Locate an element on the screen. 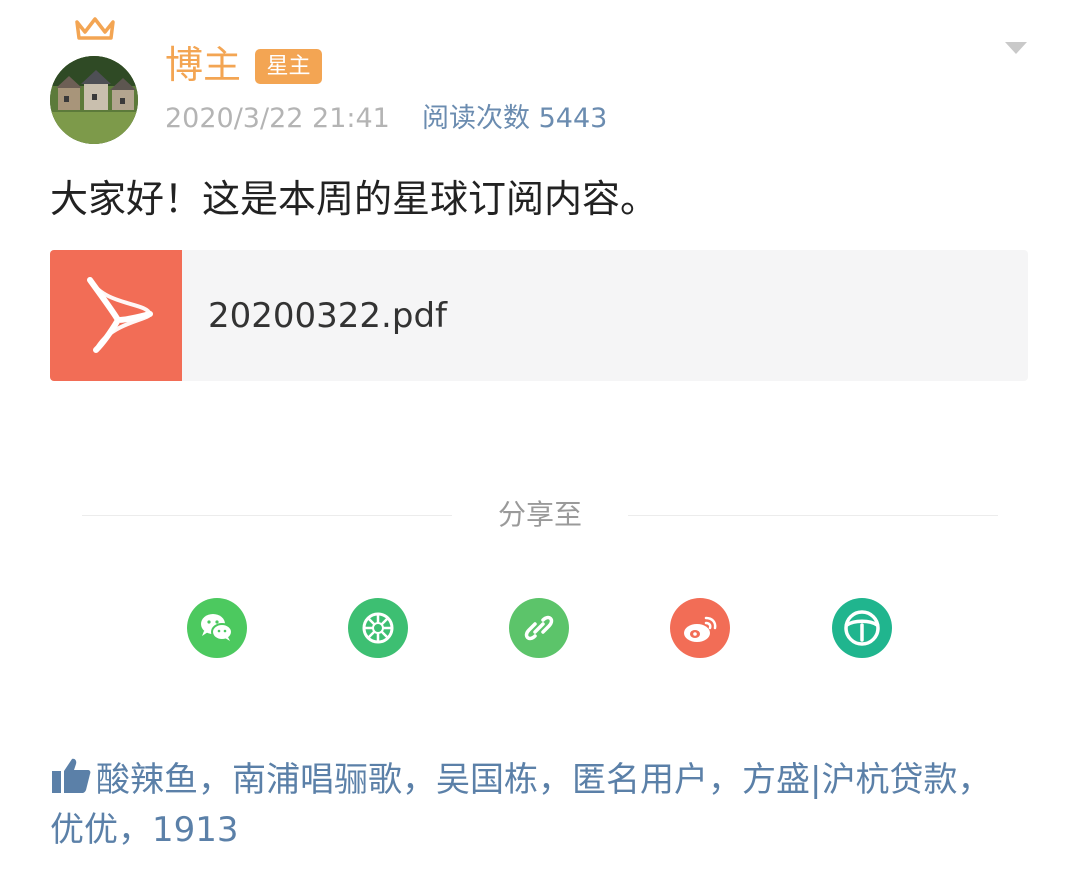  share-wechat-button is located at coordinates (217, 628).